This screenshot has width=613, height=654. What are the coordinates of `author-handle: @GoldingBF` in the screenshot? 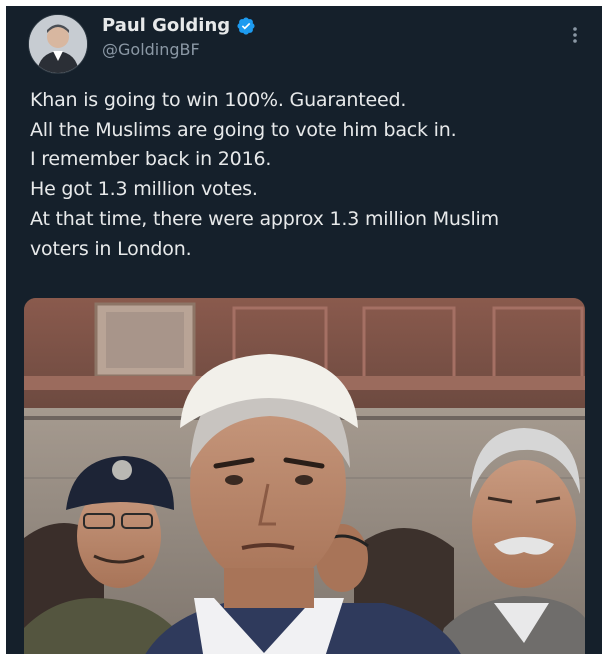 It's located at (151, 50).